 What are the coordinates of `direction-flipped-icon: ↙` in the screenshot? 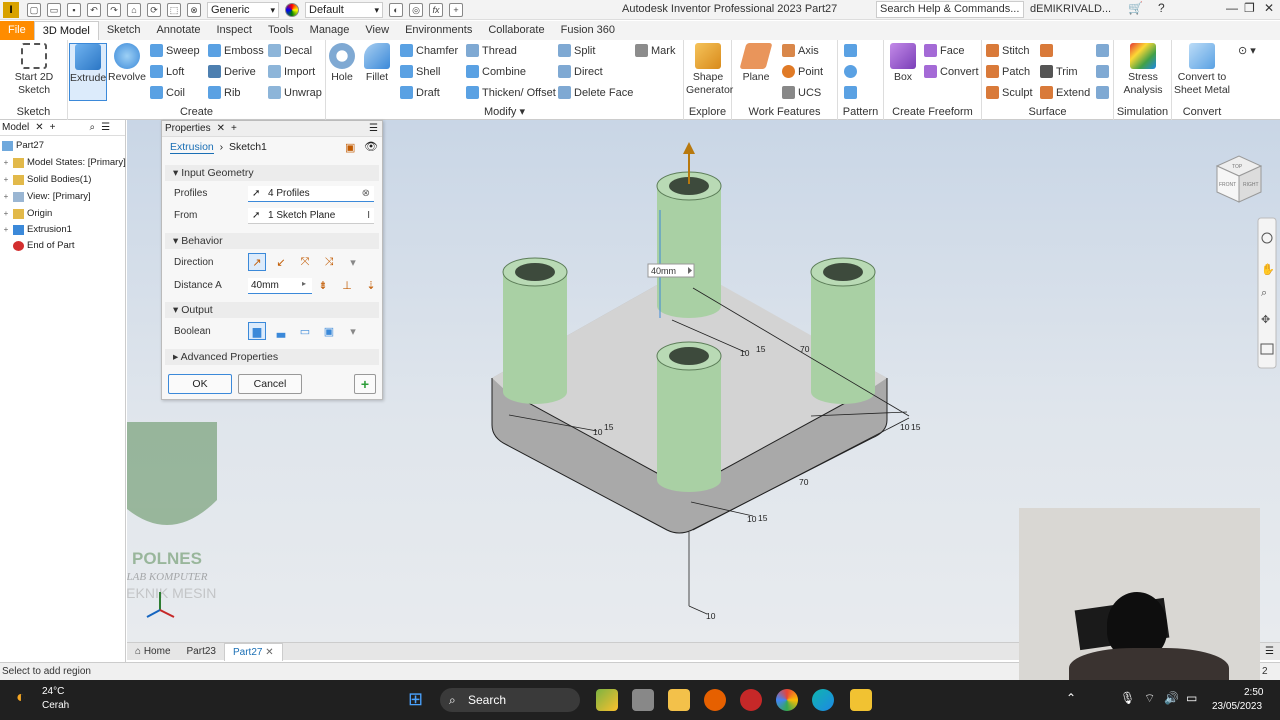 It's located at (281, 262).